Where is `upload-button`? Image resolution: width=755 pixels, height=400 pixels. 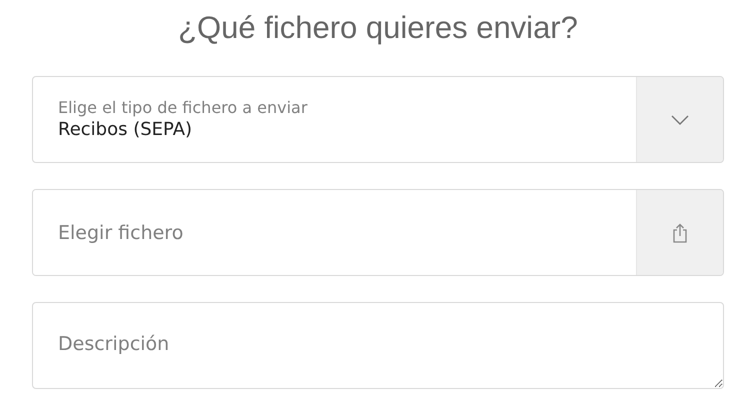 upload-button is located at coordinates (679, 232).